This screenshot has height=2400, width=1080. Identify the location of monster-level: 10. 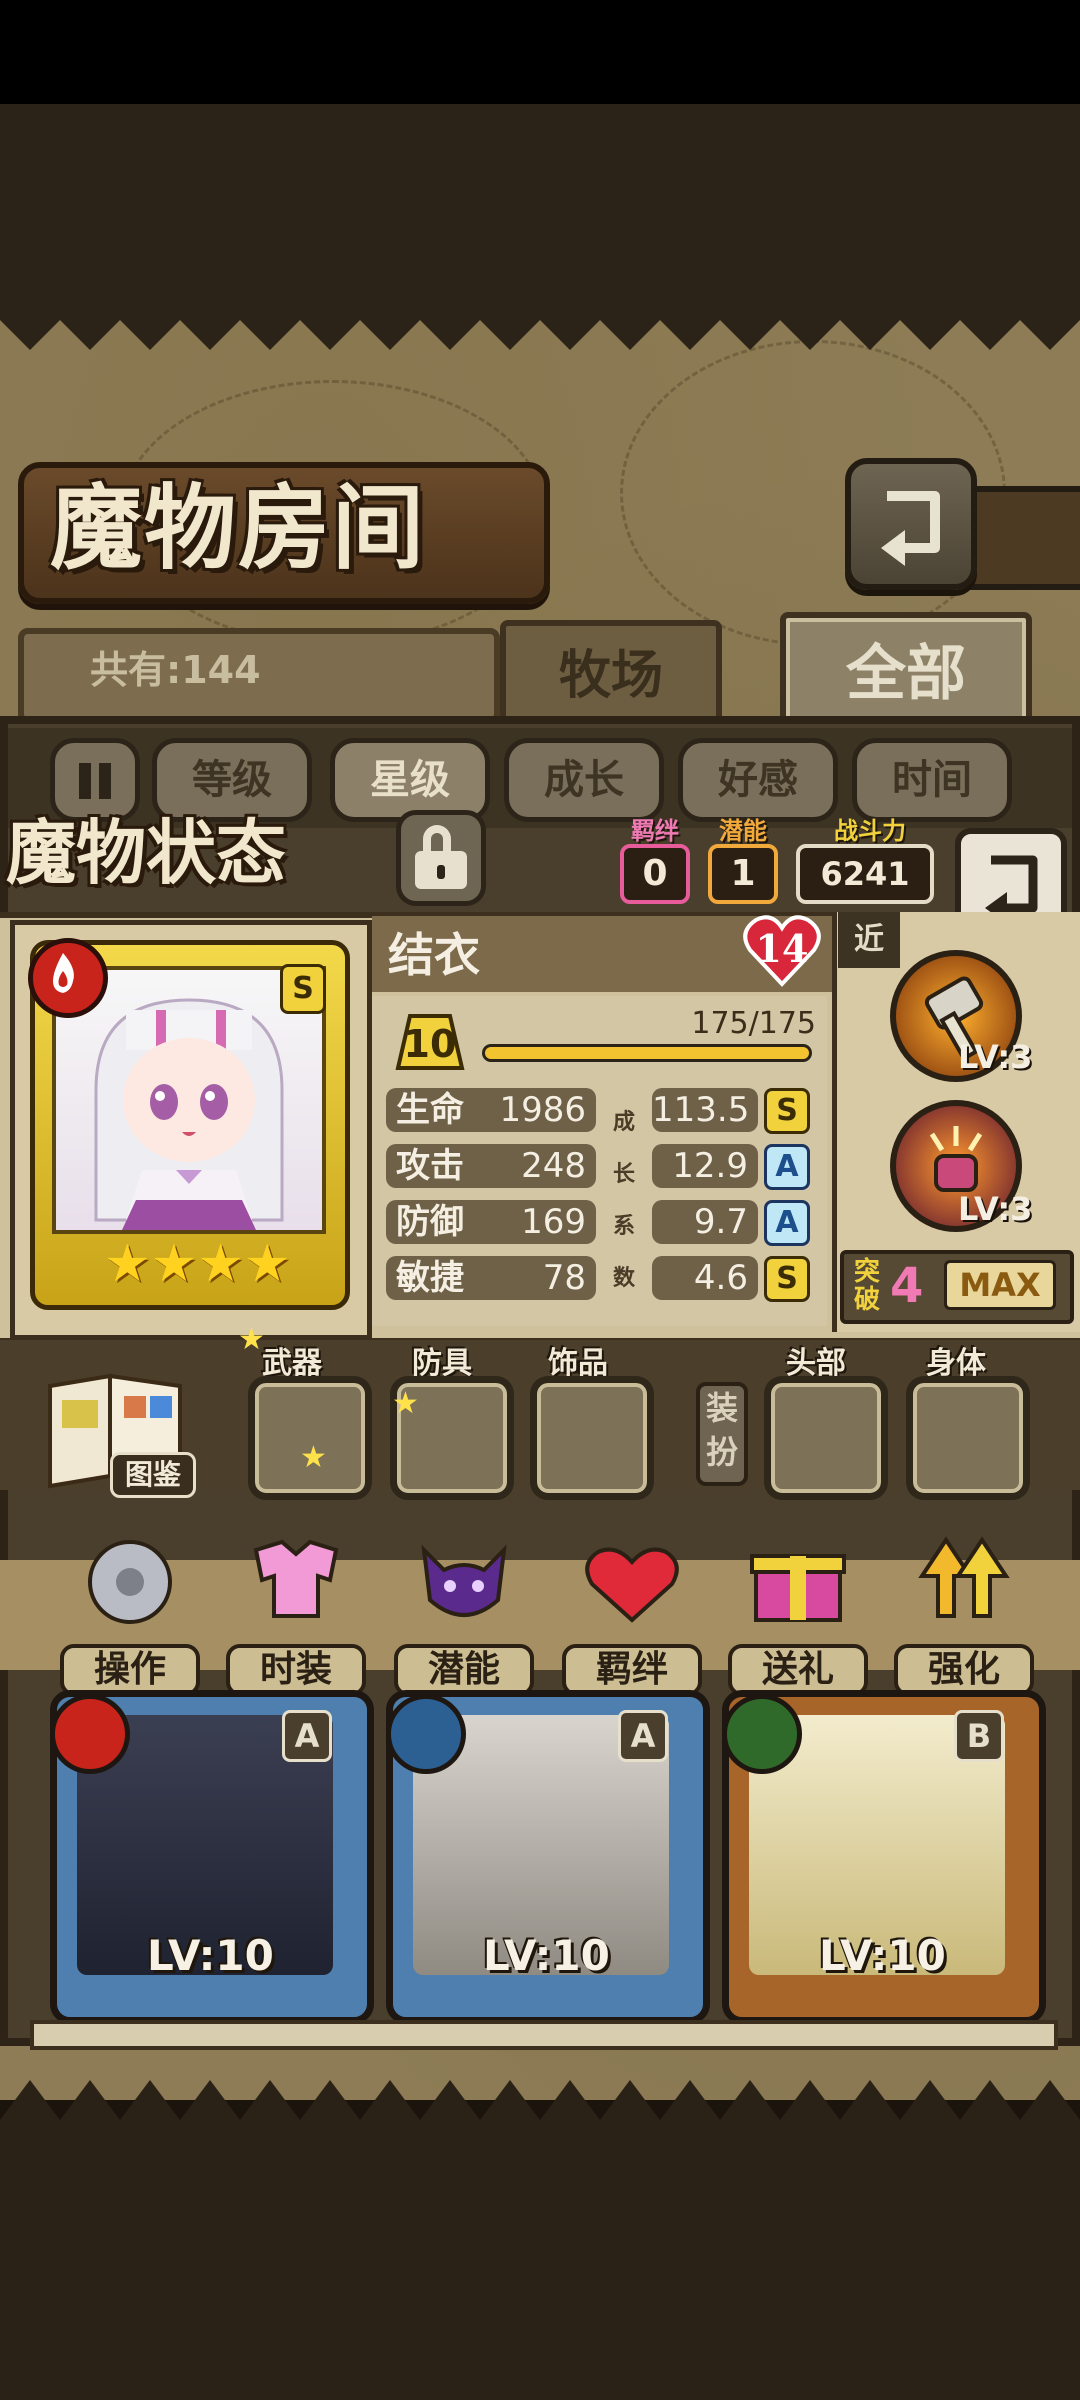
(430, 1044).